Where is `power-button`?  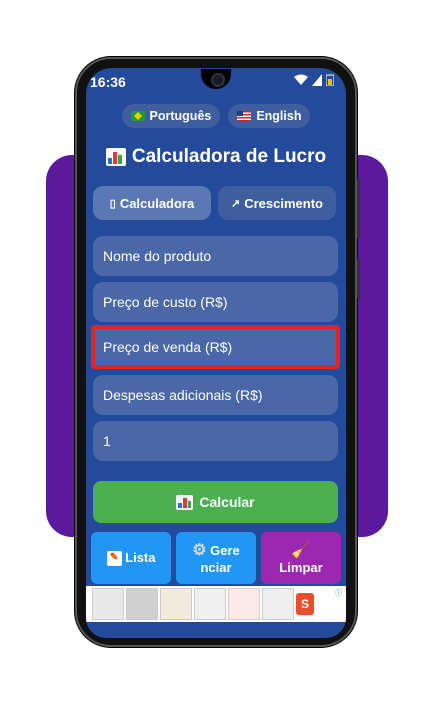 power-button is located at coordinates (358, 279).